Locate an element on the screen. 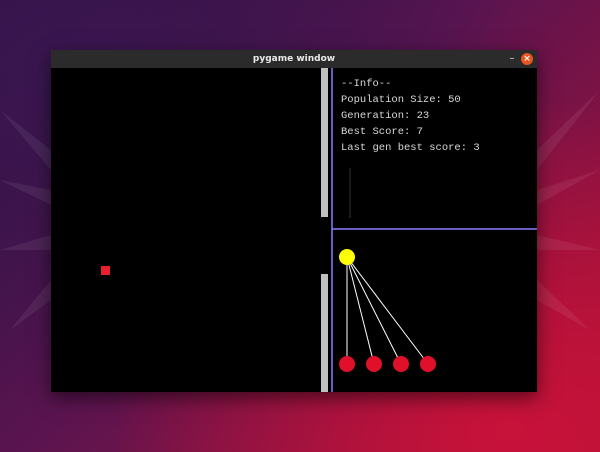  input-node is located at coordinates (347, 257).